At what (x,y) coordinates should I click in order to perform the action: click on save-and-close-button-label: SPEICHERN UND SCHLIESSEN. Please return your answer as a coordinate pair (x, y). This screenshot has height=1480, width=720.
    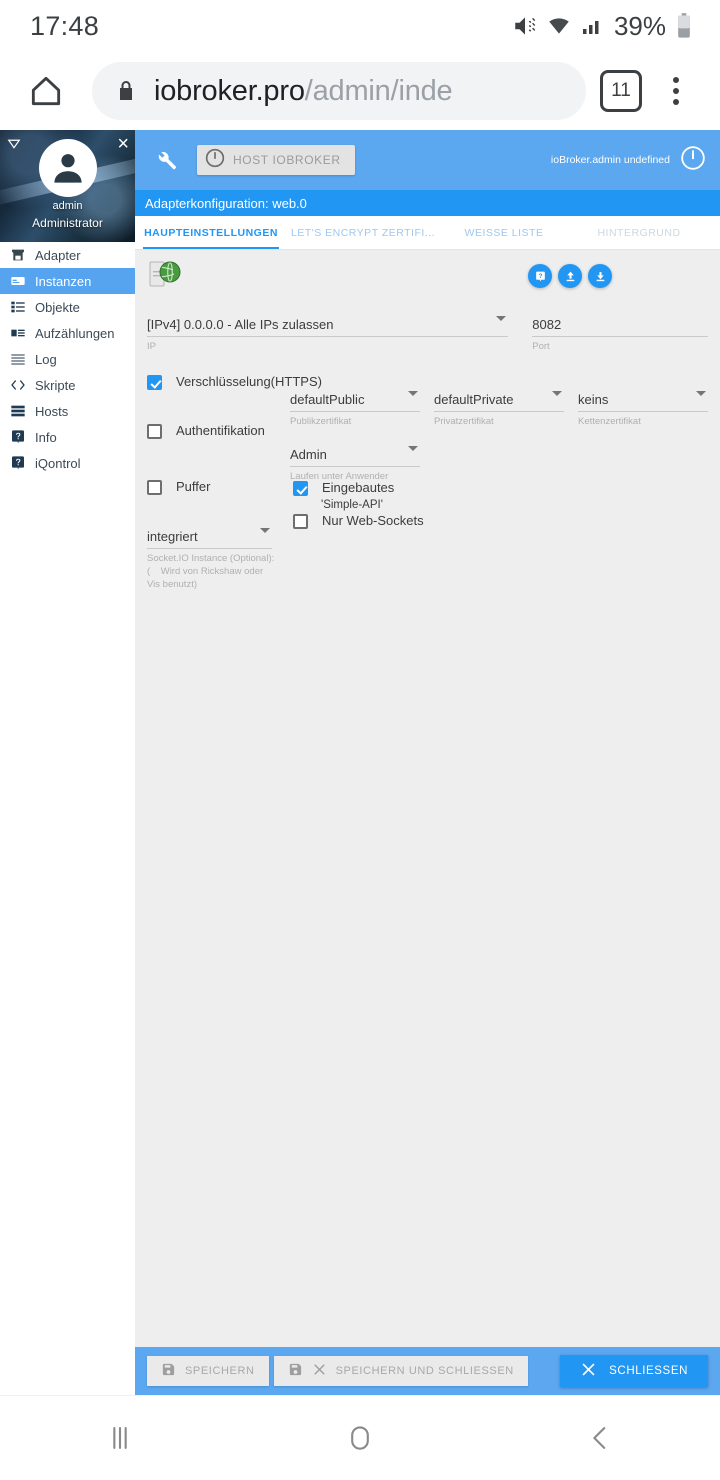
    Looking at the image, I should click on (424, 1371).